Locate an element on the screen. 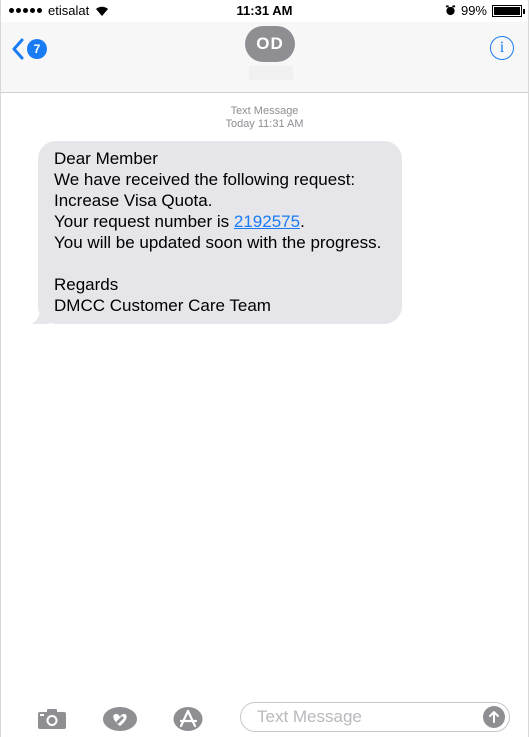  message-input-placeholder: Text Message is located at coordinates (309, 716).